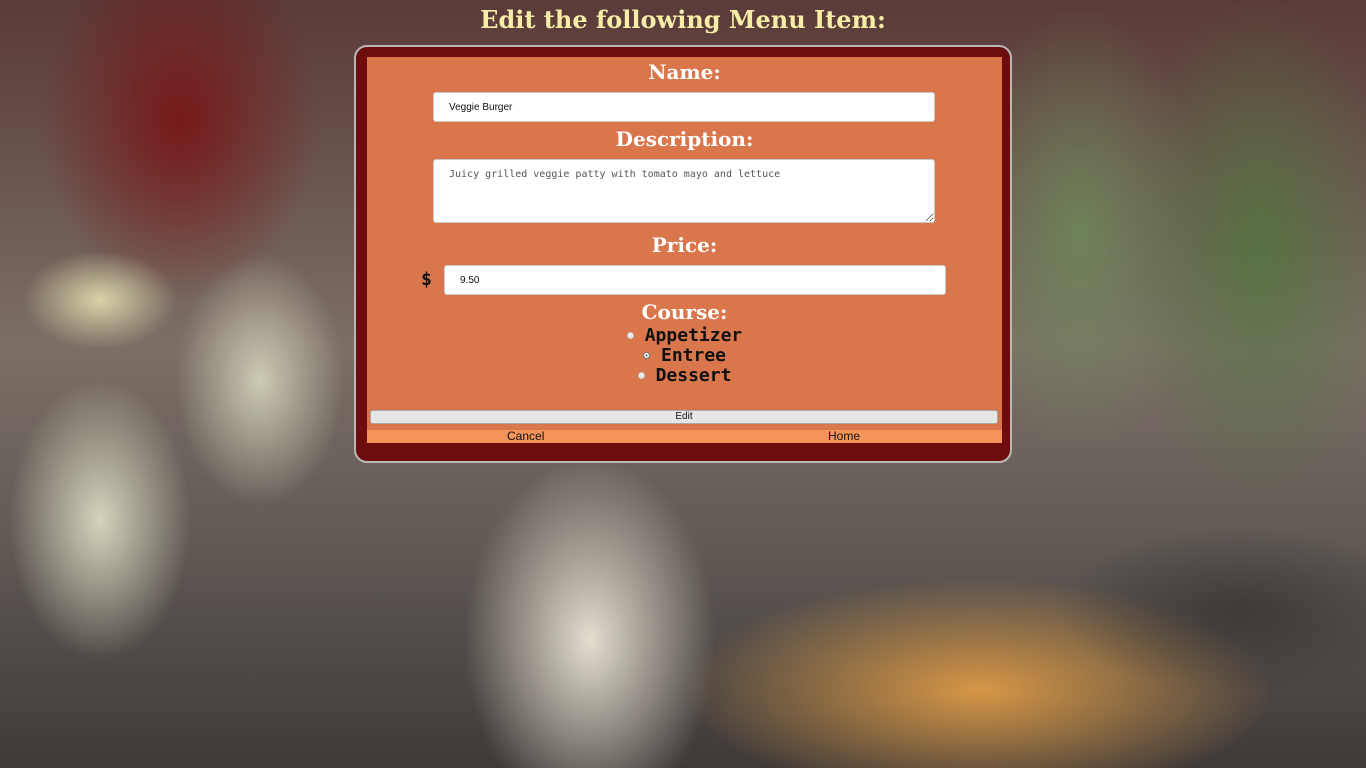 The height and width of the screenshot is (768, 1366). I want to click on appetizer-radio, so click(630, 335).